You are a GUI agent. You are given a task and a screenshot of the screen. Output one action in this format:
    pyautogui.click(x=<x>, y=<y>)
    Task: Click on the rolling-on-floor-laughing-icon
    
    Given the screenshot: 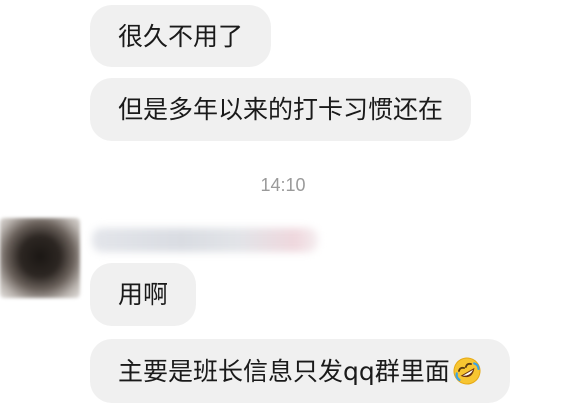 What is the action you would take?
    pyautogui.click(x=467, y=371)
    